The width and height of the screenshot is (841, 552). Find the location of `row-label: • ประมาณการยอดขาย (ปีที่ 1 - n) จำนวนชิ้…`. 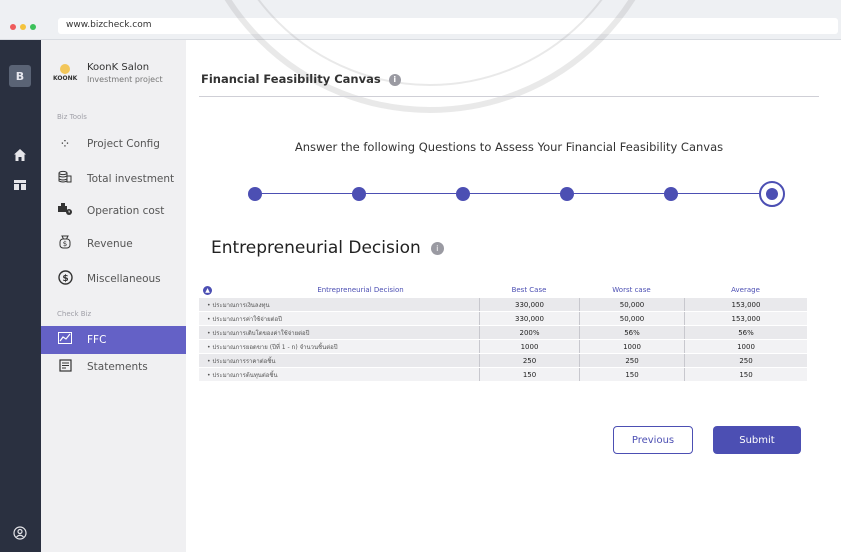

row-label: • ประมาณการยอดขาย (ปีที่ 1 - n) จำนวนชิ้… is located at coordinates (272, 347).